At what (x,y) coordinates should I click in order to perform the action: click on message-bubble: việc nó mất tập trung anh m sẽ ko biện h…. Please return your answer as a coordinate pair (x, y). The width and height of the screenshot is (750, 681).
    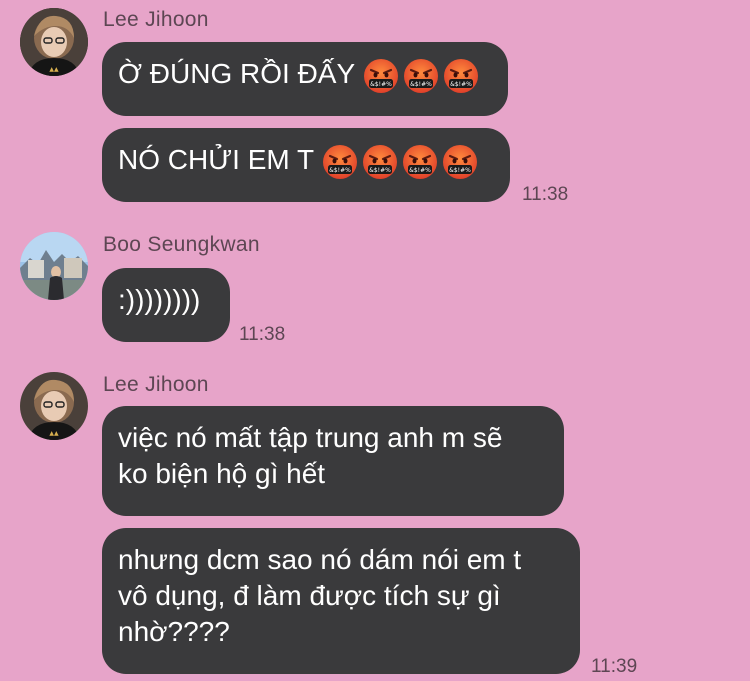
    Looking at the image, I should click on (333, 461).